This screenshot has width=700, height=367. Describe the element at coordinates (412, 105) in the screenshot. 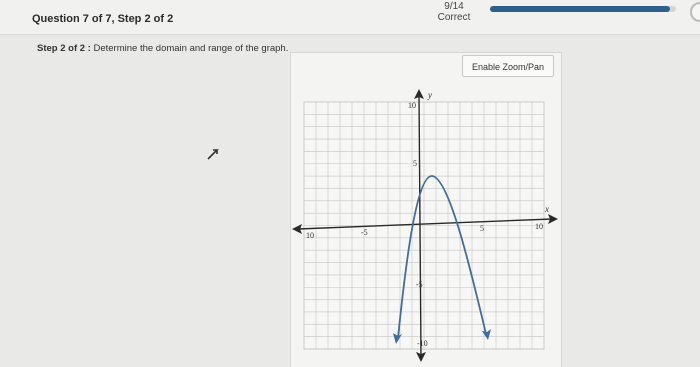

I see `y-tick-label-pos10: 10` at that location.